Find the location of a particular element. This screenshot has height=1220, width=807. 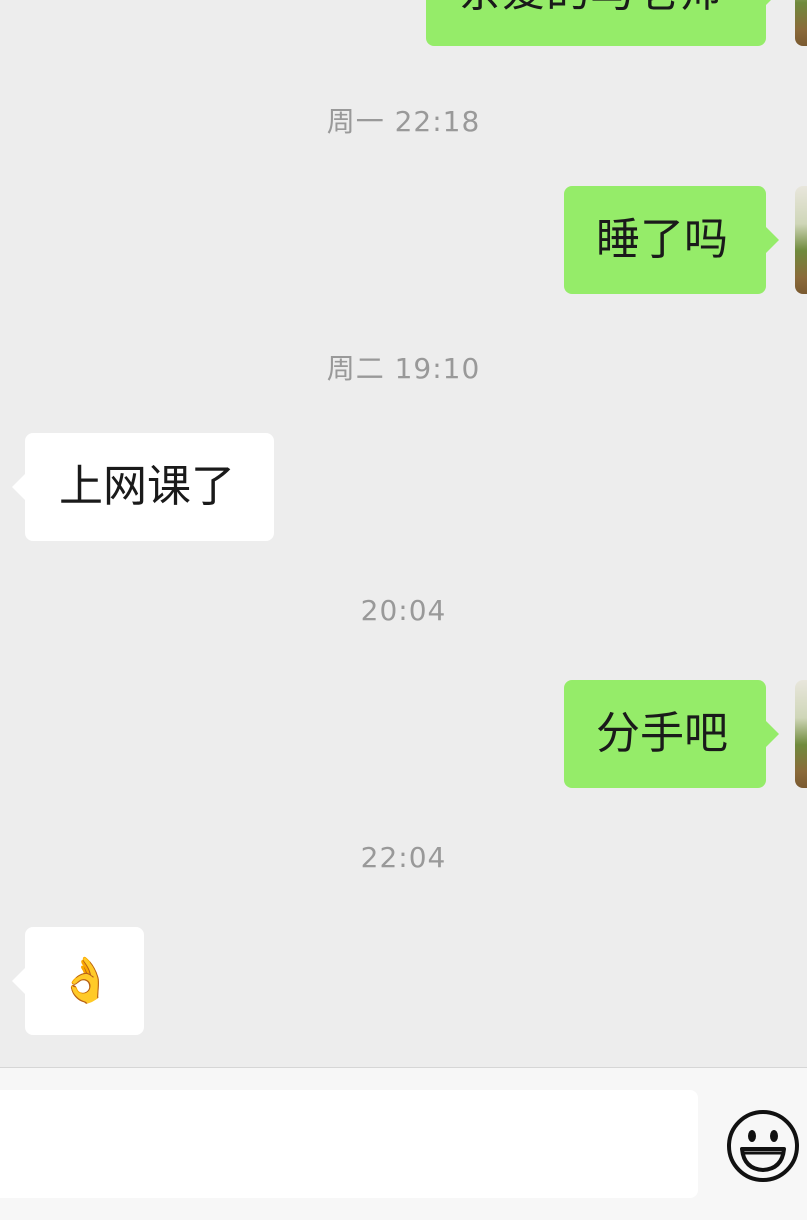

message-text: 分手吧 is located at coordinates (662, 733).